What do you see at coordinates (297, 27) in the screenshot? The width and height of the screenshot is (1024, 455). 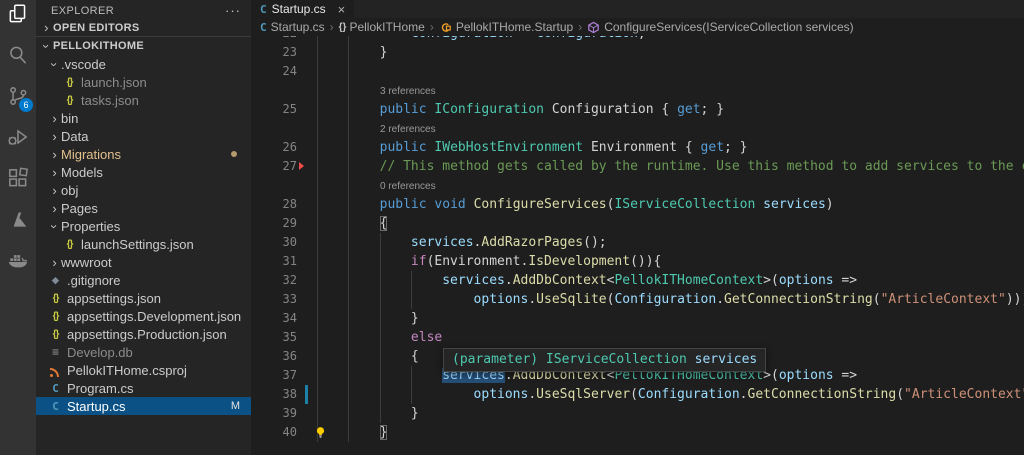 I see `breadcrumb-label: Startup.cs` at bounding box center [297, 27].